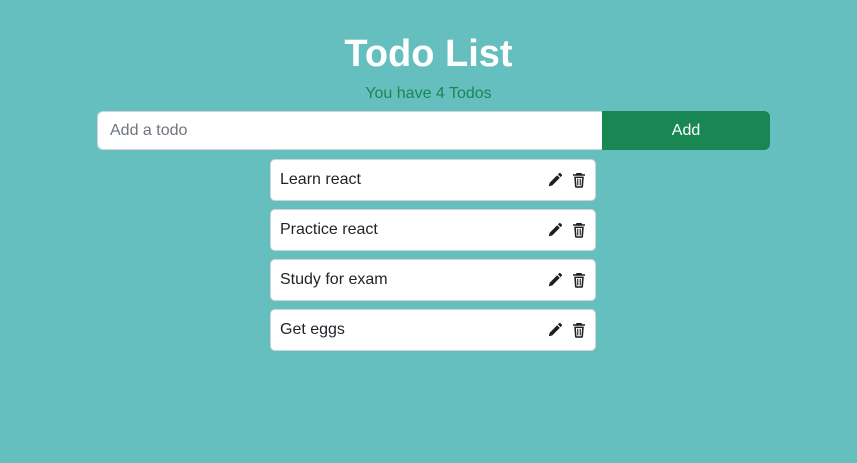 This screenshot has height=463, width=857. Describe the element at coordinates (433, 230) in the screenshot. I see `todo-item: Practice react` at that location.